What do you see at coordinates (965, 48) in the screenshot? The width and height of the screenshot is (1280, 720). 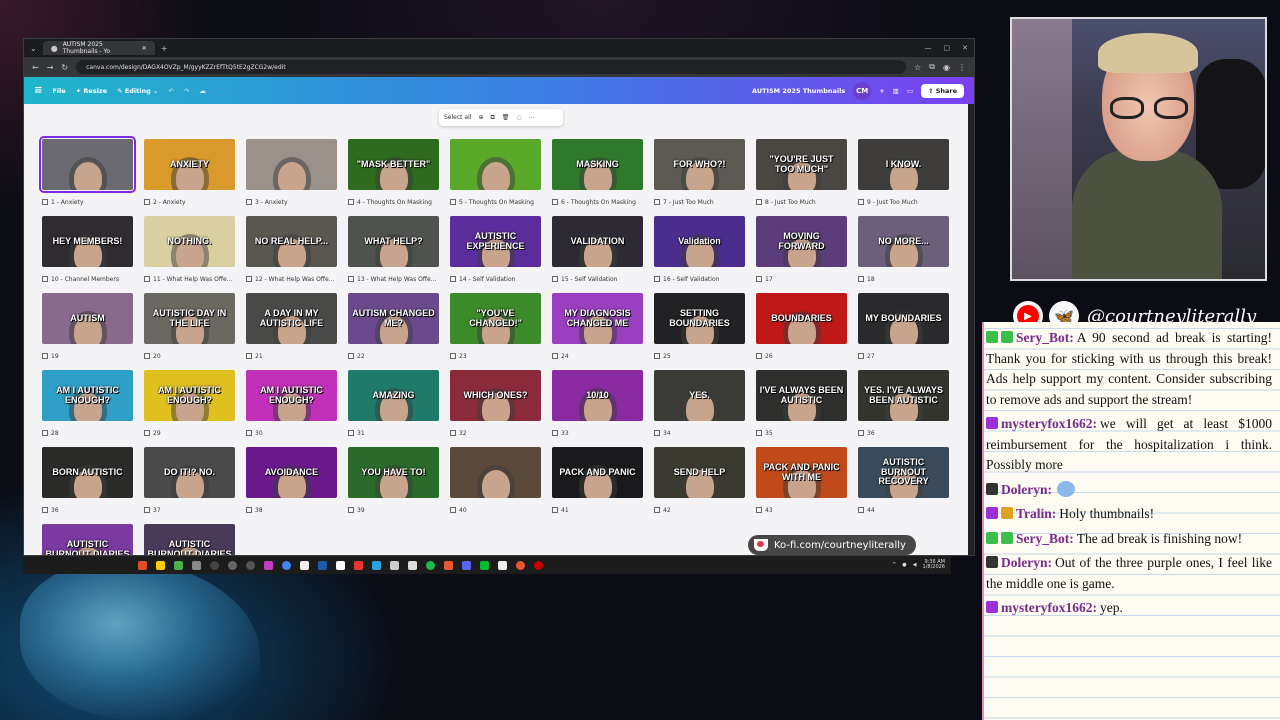 I see `close-window-icon: ✕` at bounding box center [965, 48].